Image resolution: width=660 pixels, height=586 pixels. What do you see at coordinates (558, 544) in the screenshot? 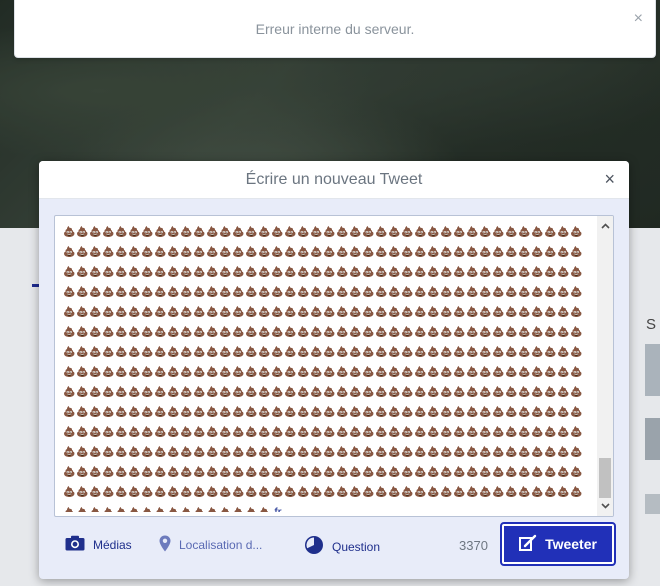
I see `tweet-button: Tweeter` at bounding box center [558, 544].